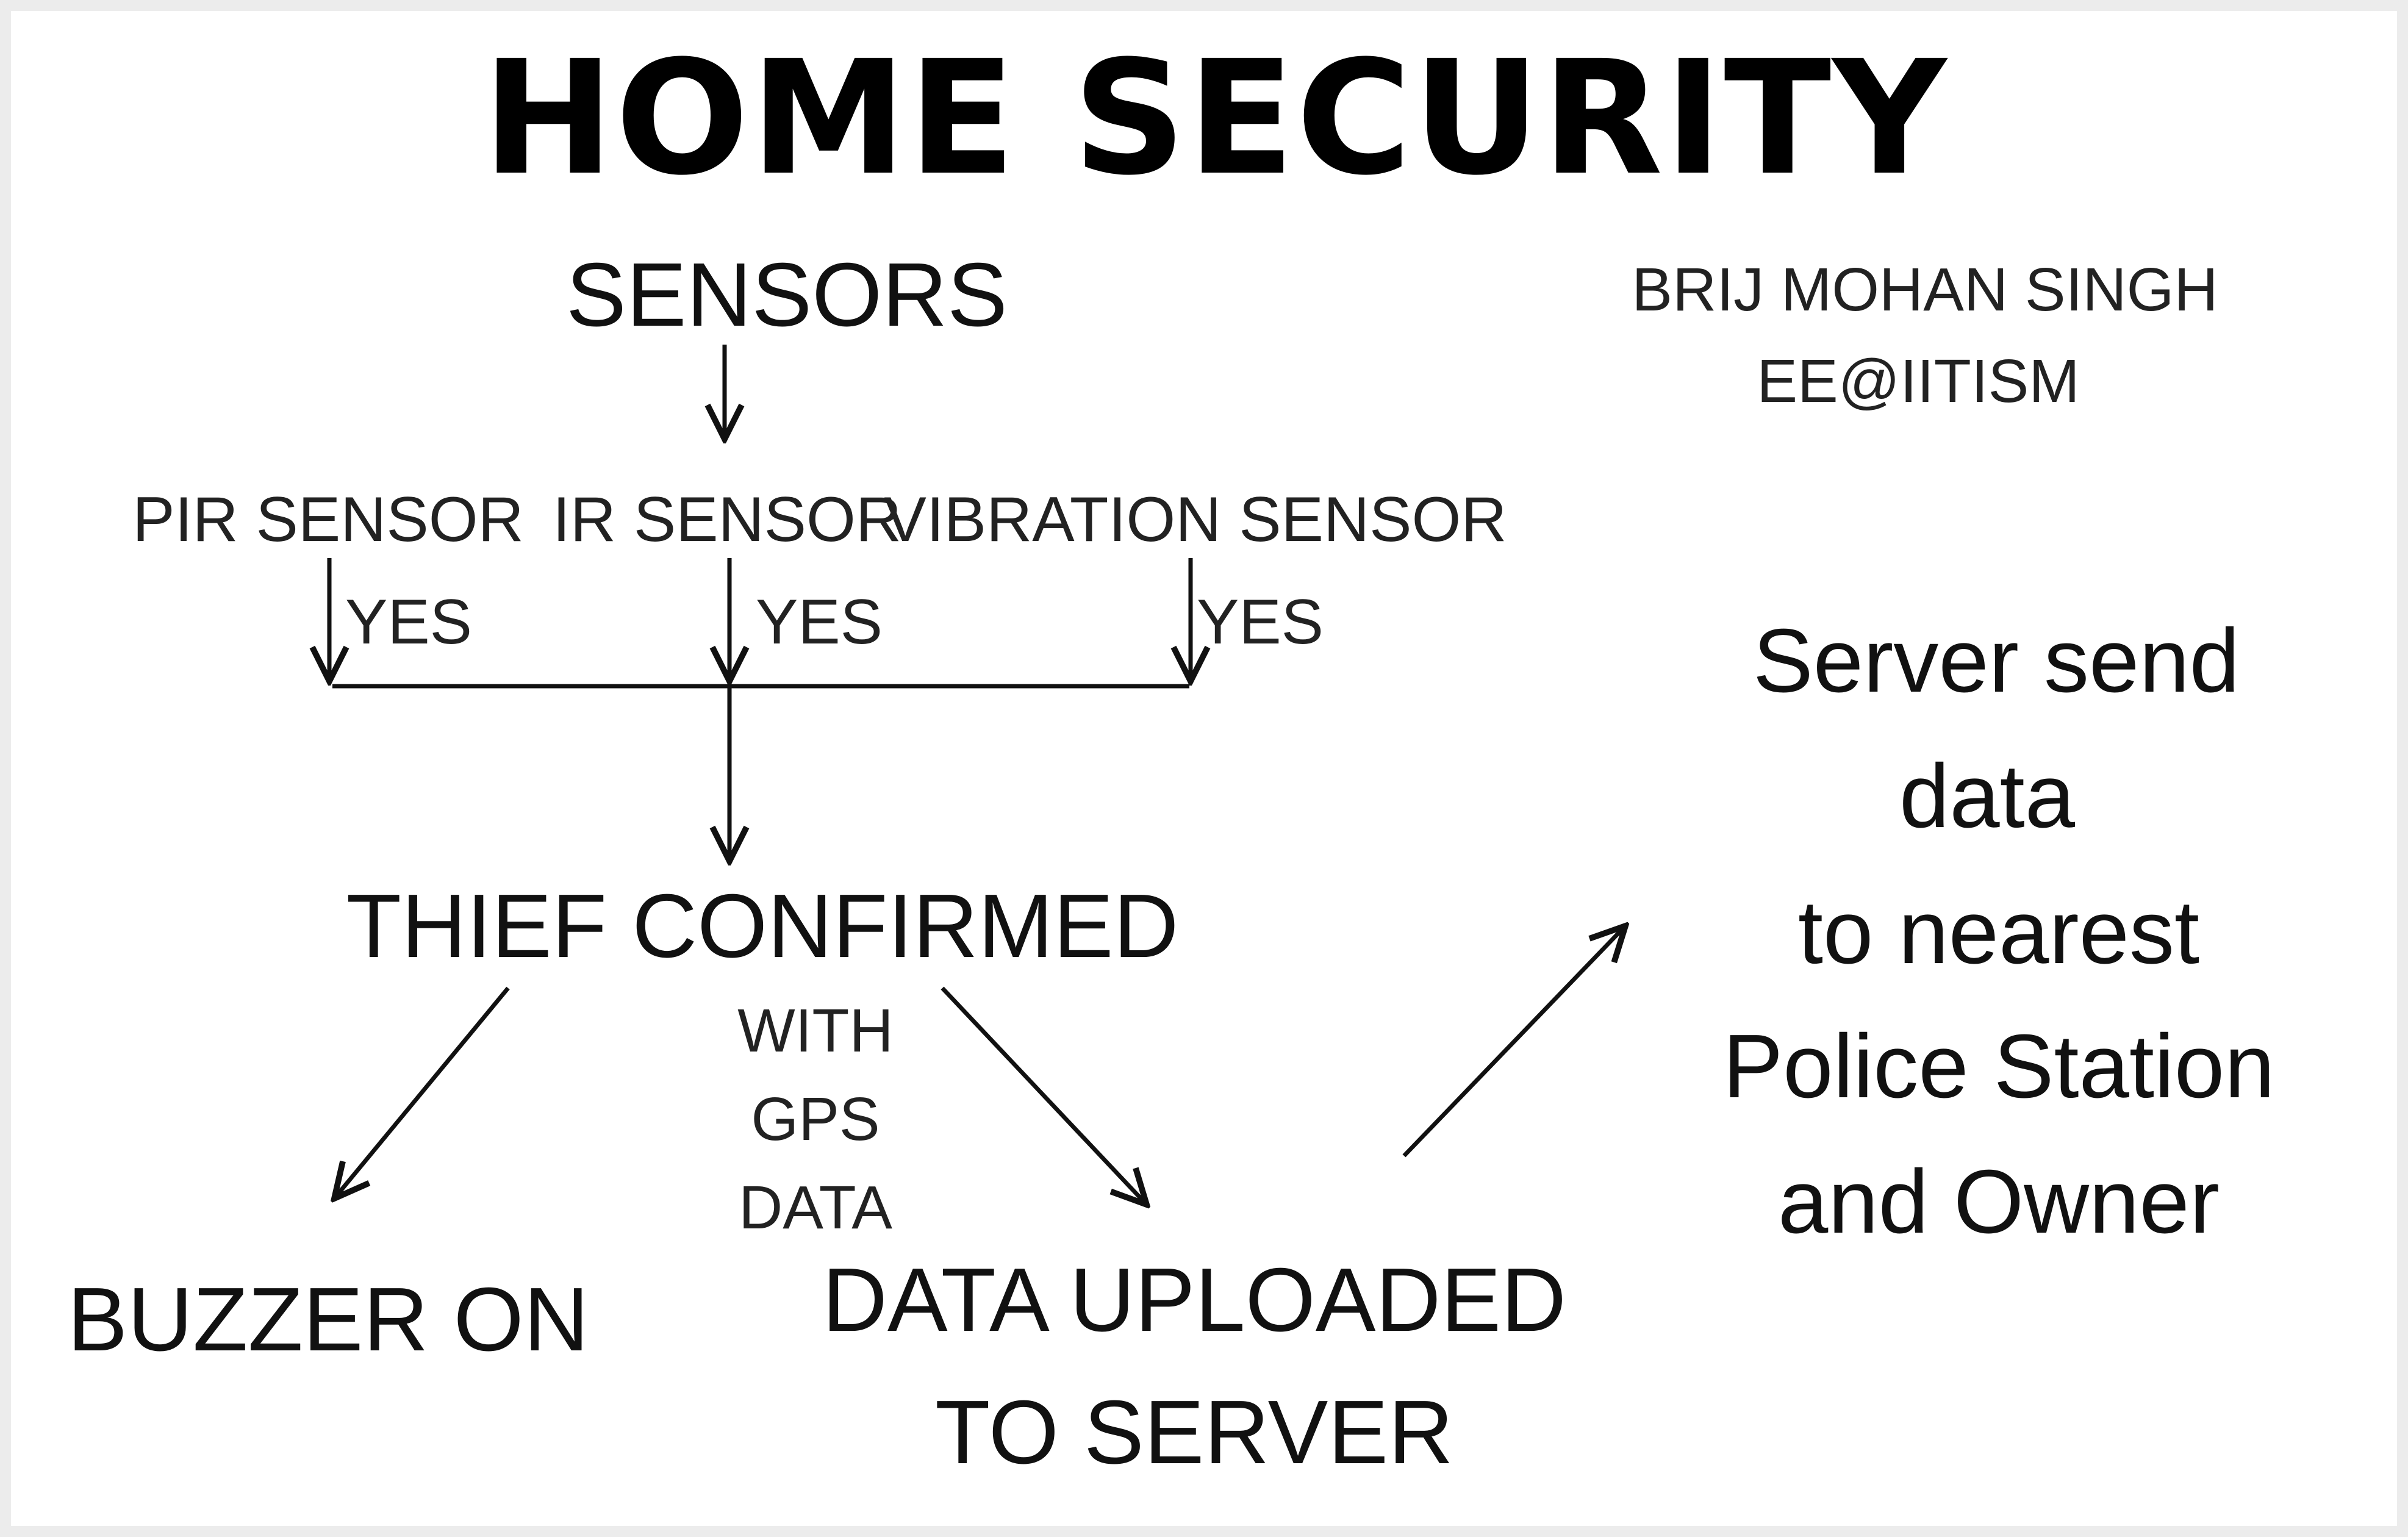 The image size is (2408, 1537). Describe the element at coordinates (328, 1319) in the screenshot. I see `node-buzzer-on: BUZZER ON` at that location.